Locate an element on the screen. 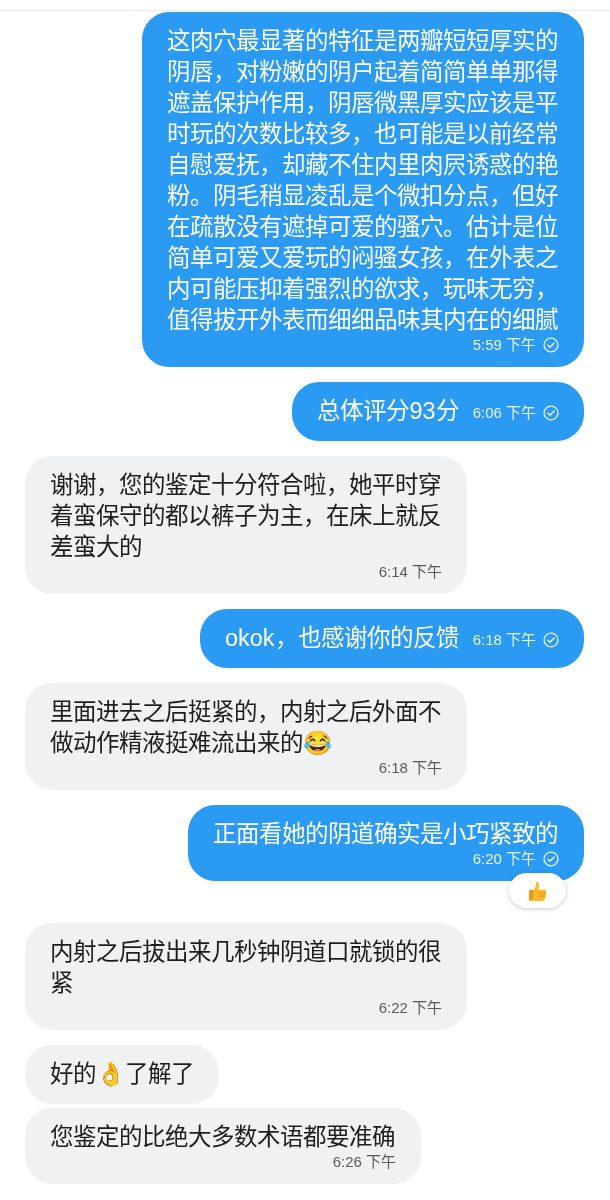 The width and height of the screenshot is (610, 1200). thumbs-up-icon is located at coordinates (537, 890).